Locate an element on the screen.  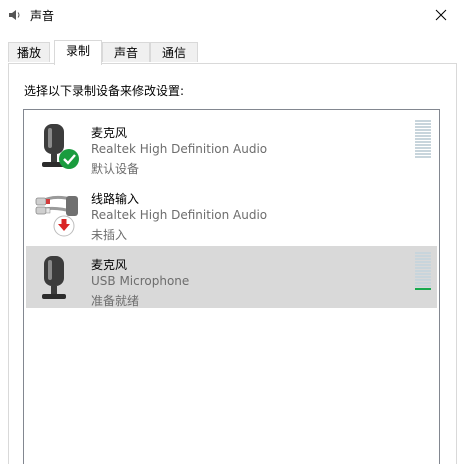
close-icon is located at coordinates (441, 15).